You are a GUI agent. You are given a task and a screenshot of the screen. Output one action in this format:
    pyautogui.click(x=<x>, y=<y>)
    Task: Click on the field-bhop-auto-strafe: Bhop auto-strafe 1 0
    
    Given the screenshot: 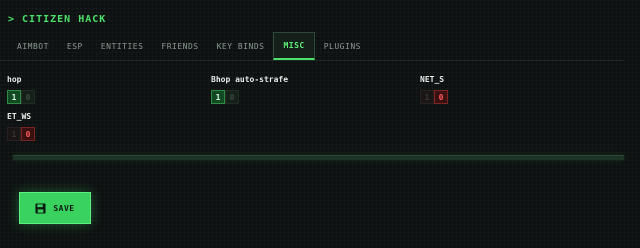 What is the action you would take?
    pyautogui.click(x=249, y=89)
    